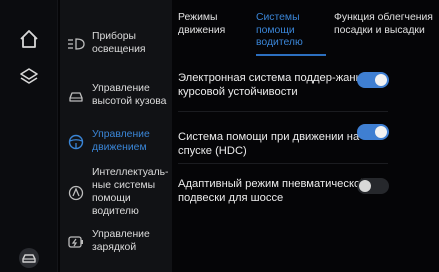 The height and width of the screenshot is (272, 439). What do you see at coordinates (76, 44) in the screenshot?
I see `lighting-icon` at bounding box center [76, 44].